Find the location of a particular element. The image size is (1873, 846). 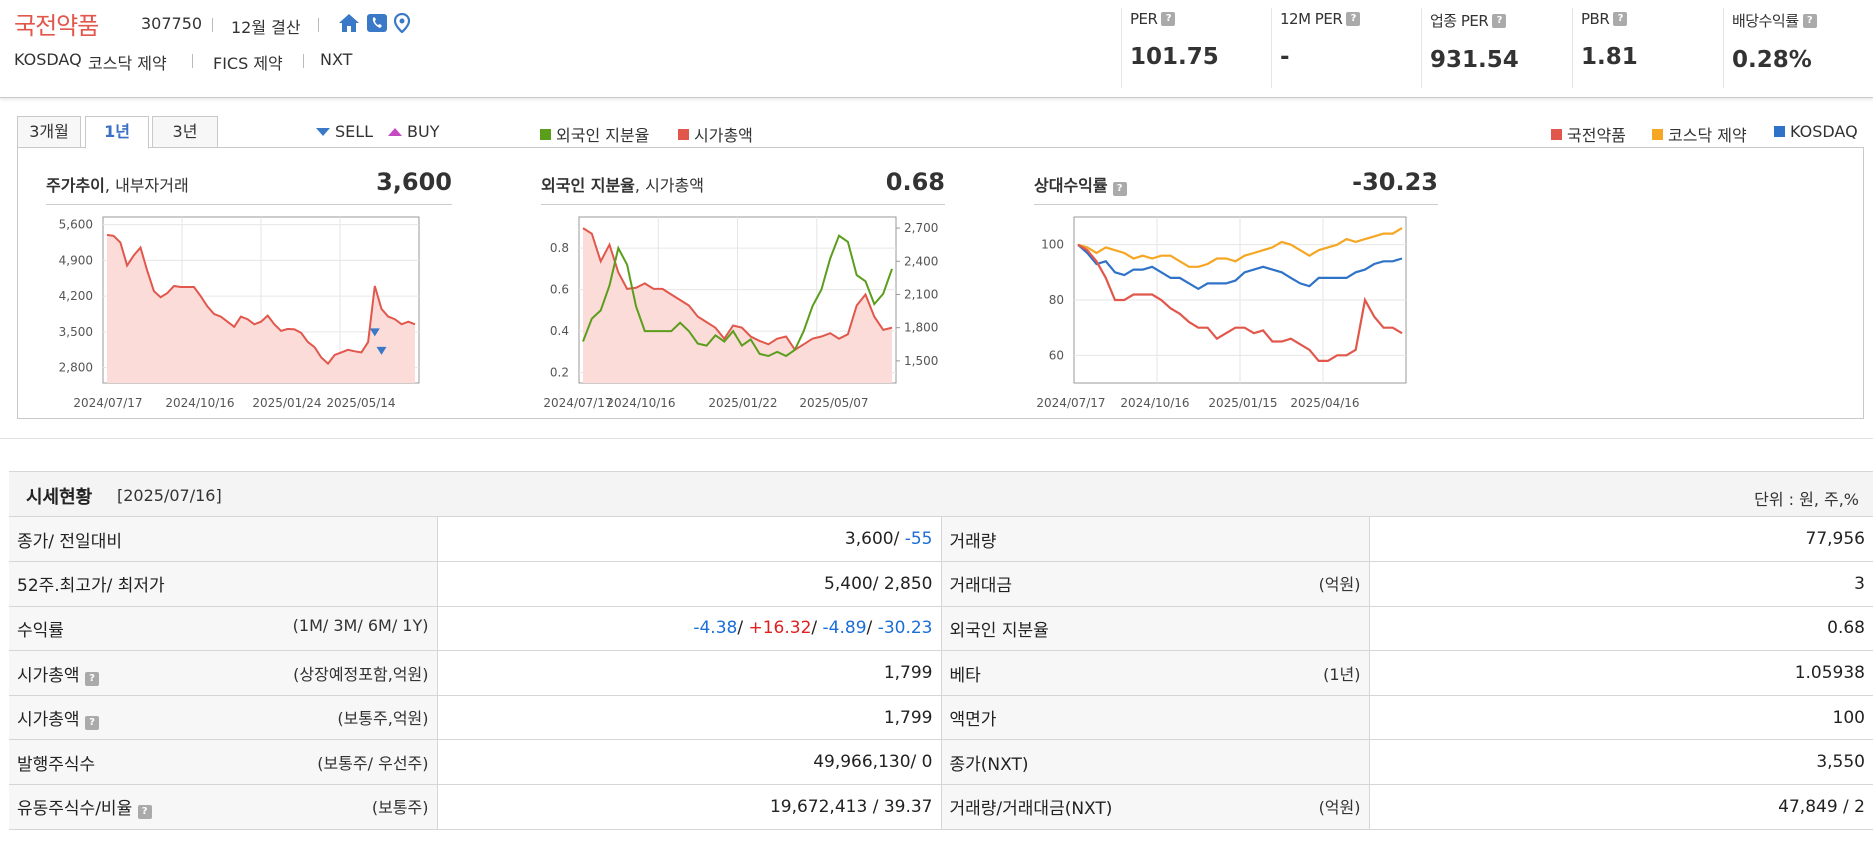

row-label: 외국인 지분율 is located at coordinates (1155, 629).